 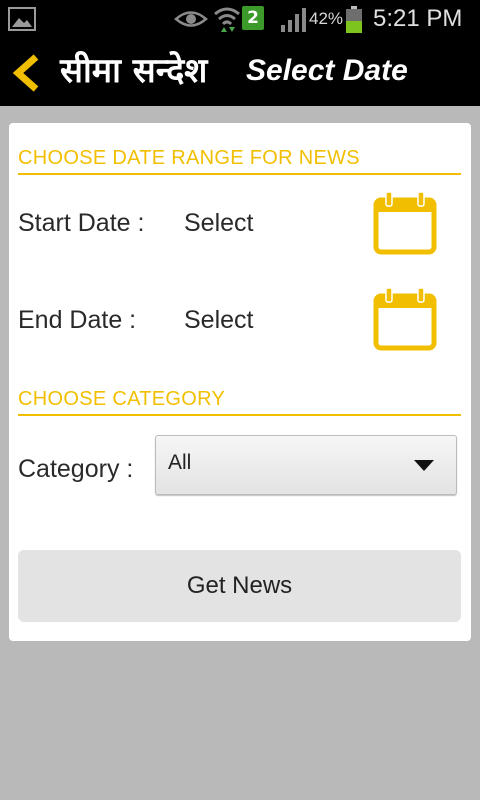 I want to click on chevron-left-icon, so click(x=28, y=73).